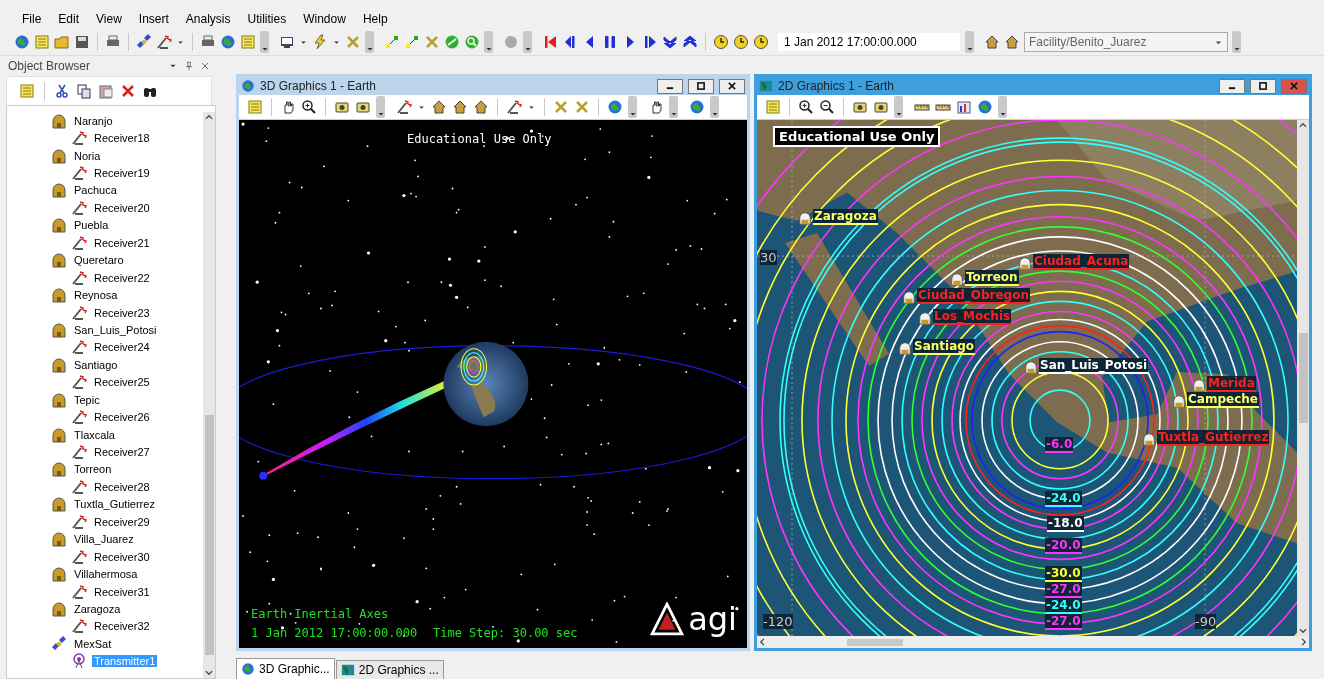  Describe the element at coordinates (1263, 86) in the screenshot. I see `maximize-button` at that location.